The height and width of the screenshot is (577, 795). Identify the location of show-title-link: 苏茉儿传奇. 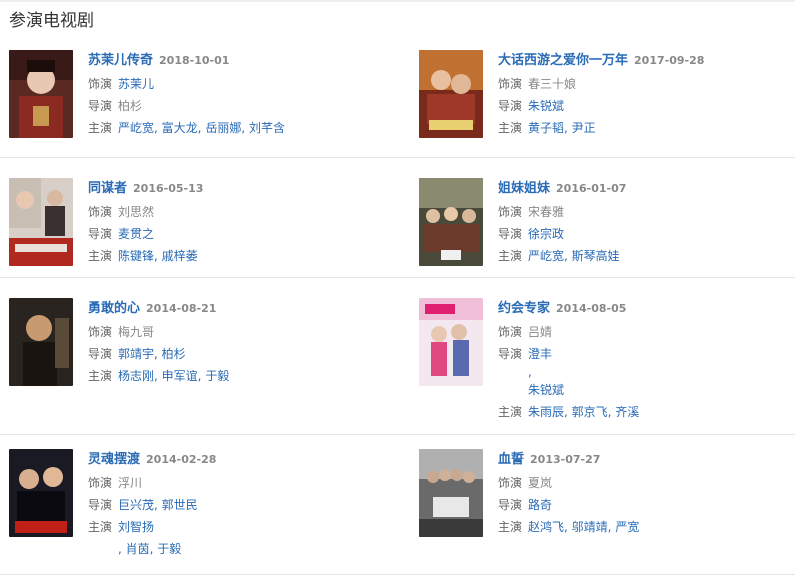
(120, 60).